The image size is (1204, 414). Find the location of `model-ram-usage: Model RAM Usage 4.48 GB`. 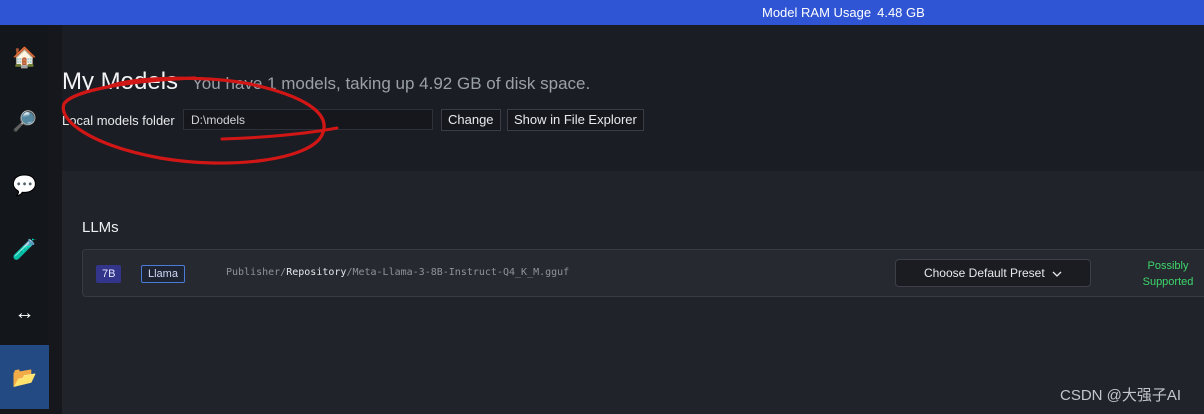

model-ram-usage: Model RAM Usage 4.48 GB is located at coordinates (843, 12).